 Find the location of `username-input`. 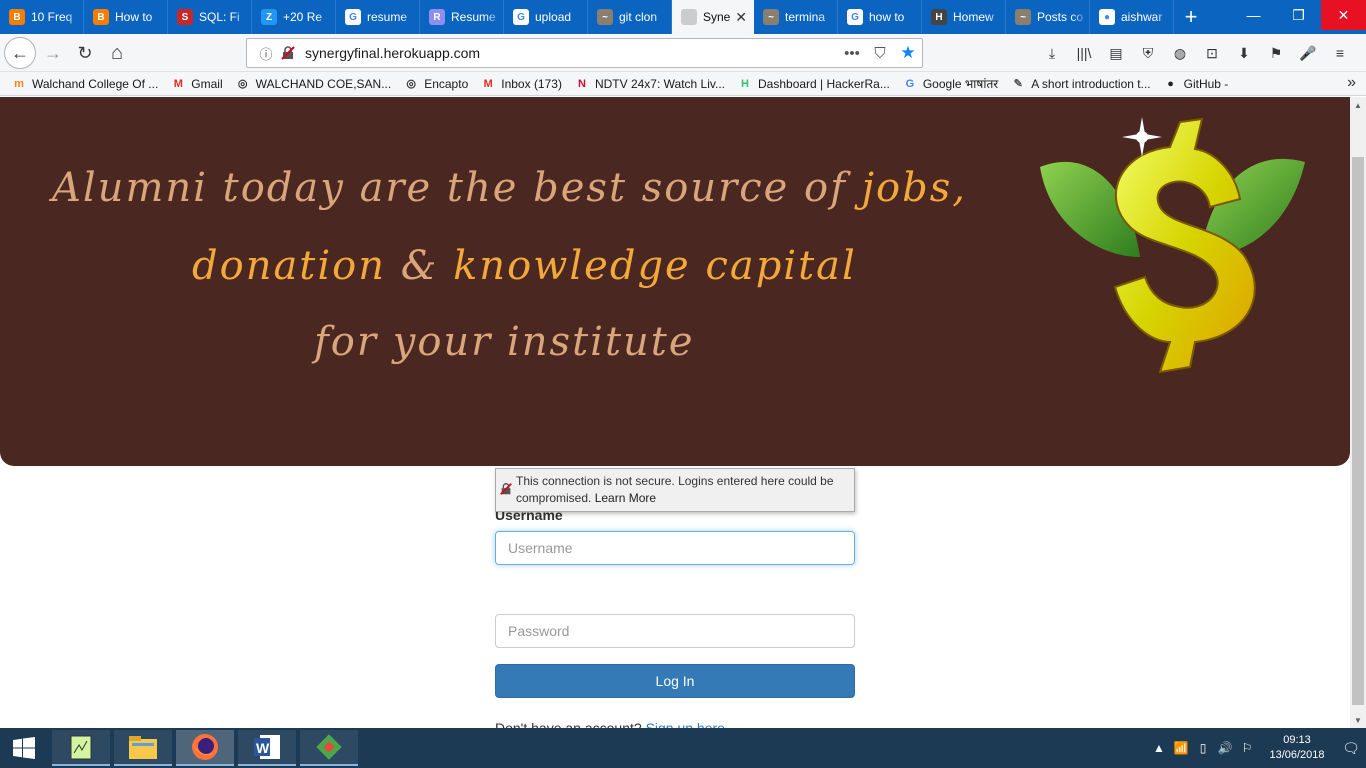

username-input is located at coordinates (675, 548).